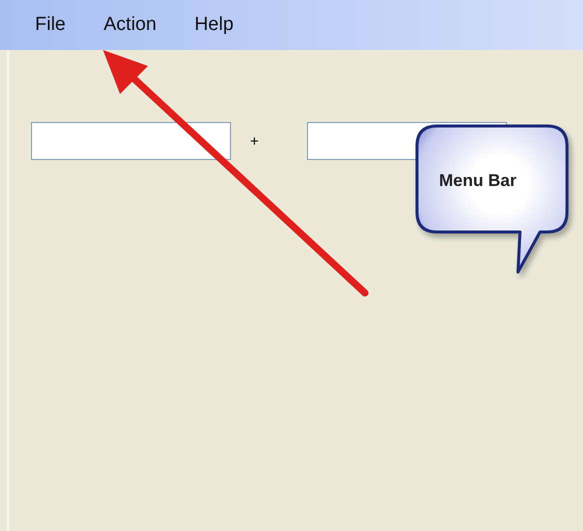 The image size is (583, 531). I want to click on input-field, so click(131, 141).